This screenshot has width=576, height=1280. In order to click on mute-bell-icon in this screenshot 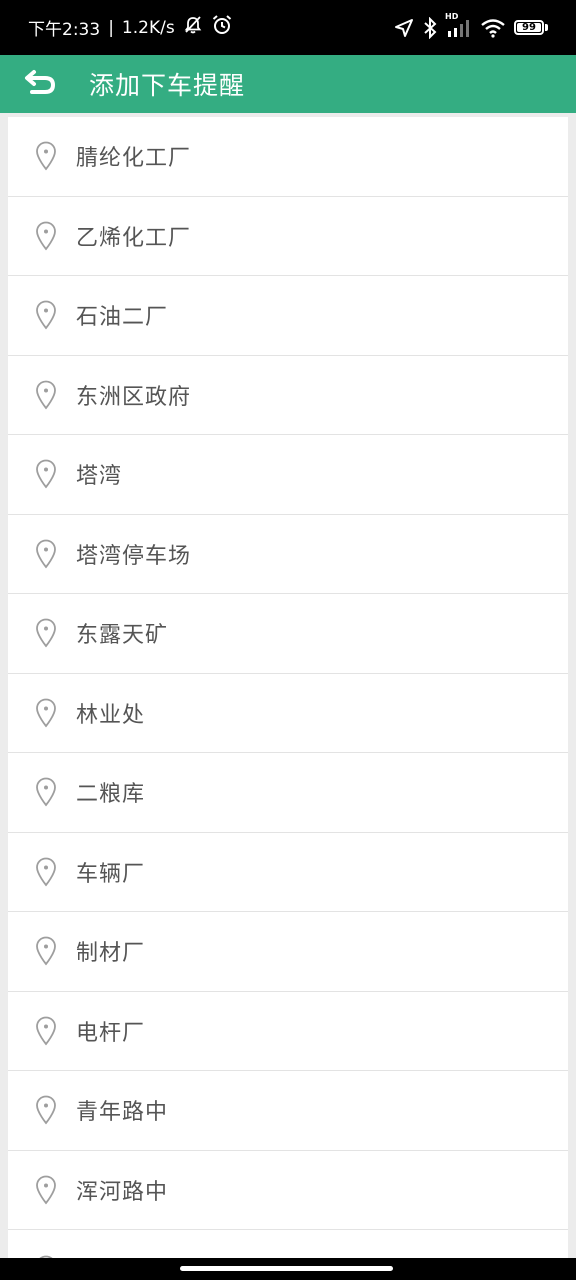, I will do `click(193, 27)`.